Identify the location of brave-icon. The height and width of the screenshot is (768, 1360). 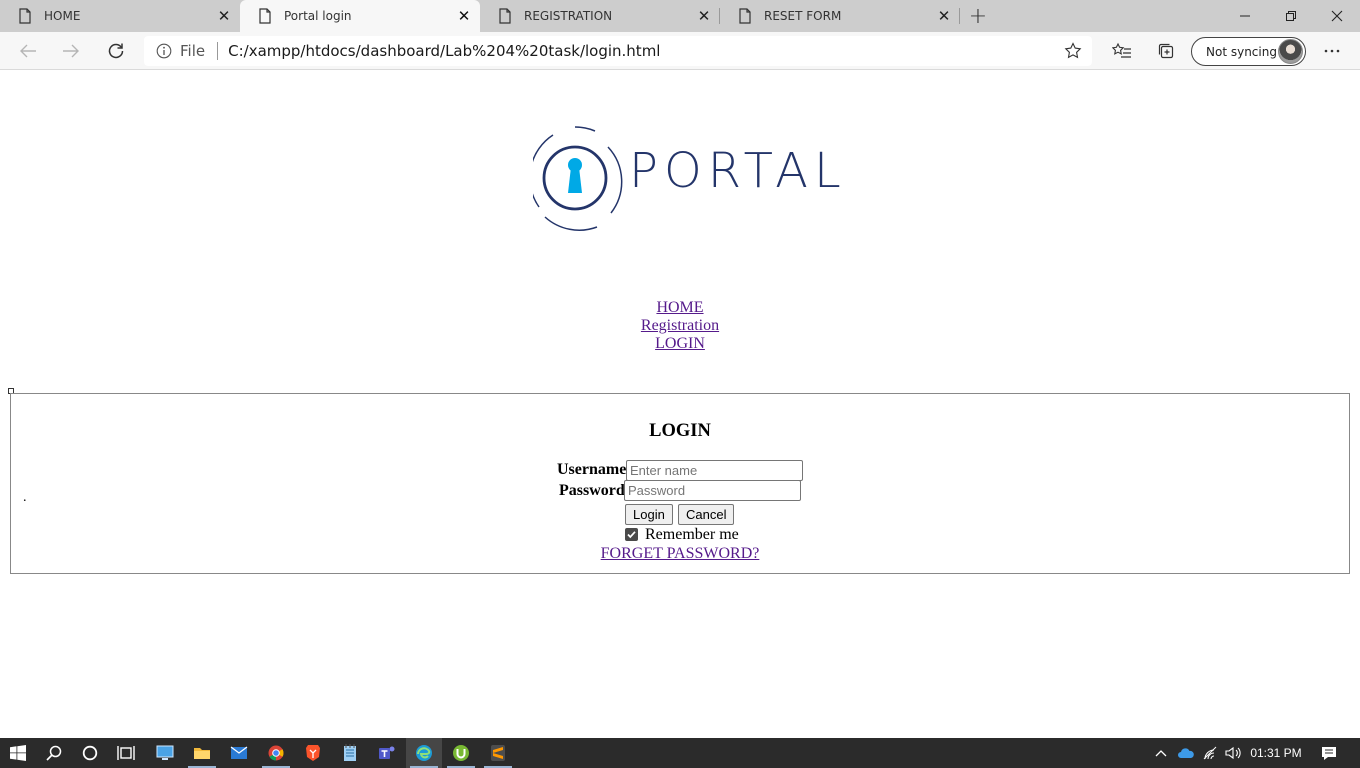
(313, 753).